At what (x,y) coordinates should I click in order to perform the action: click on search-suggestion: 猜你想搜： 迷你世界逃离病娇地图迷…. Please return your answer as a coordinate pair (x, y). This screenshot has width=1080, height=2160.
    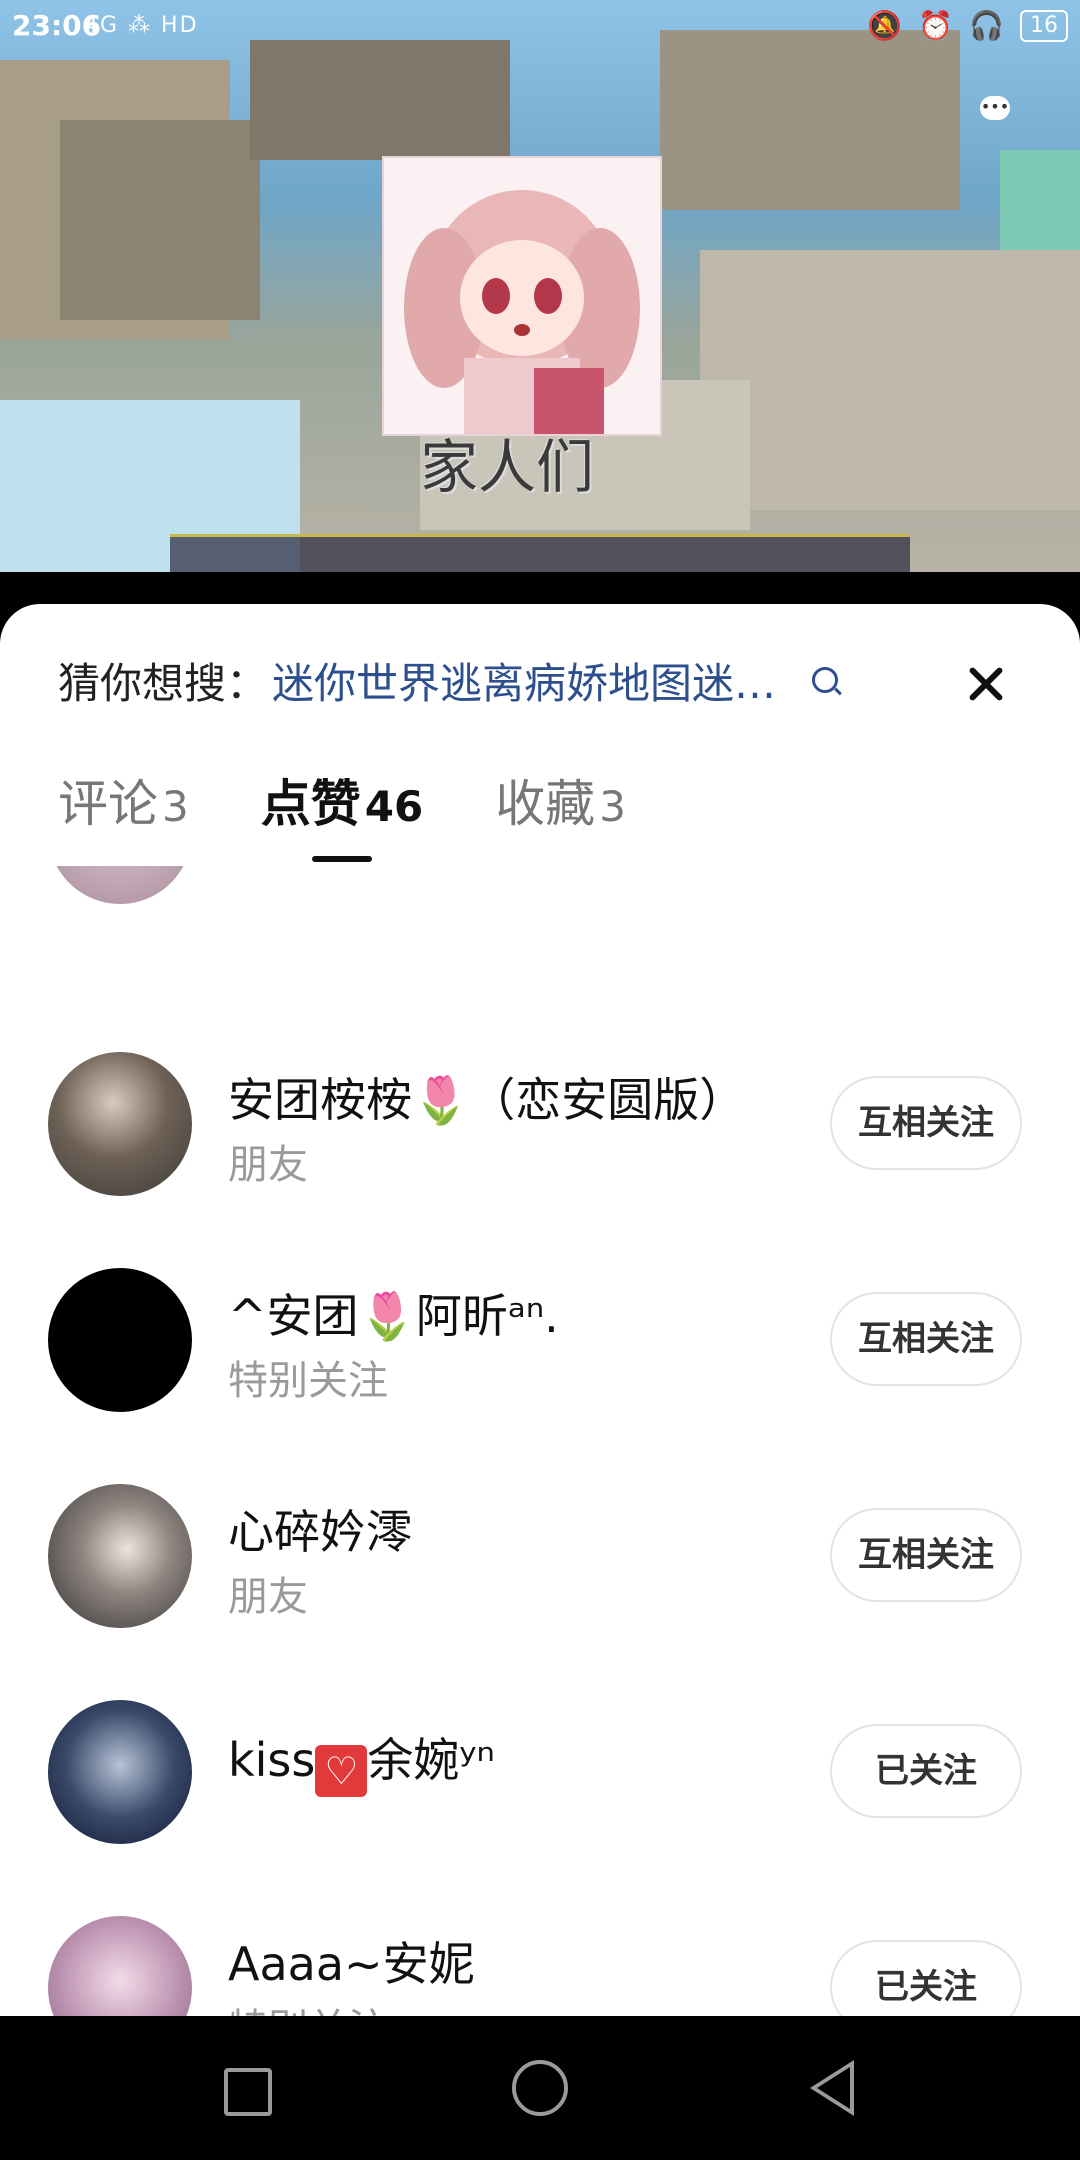
    Looking at the image, I should click on (448, 680).